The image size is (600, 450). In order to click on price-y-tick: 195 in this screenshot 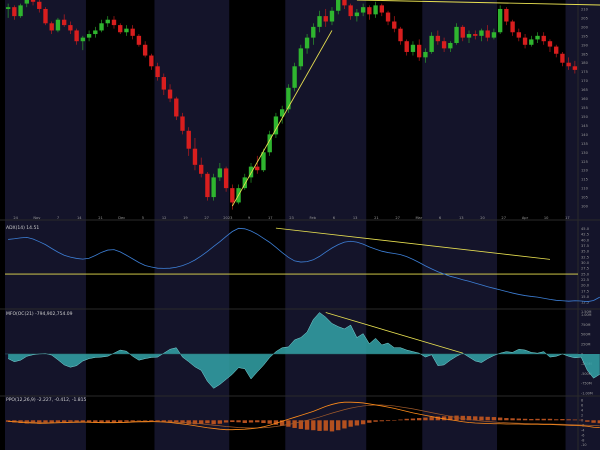, I will do `click(584, 36)`.